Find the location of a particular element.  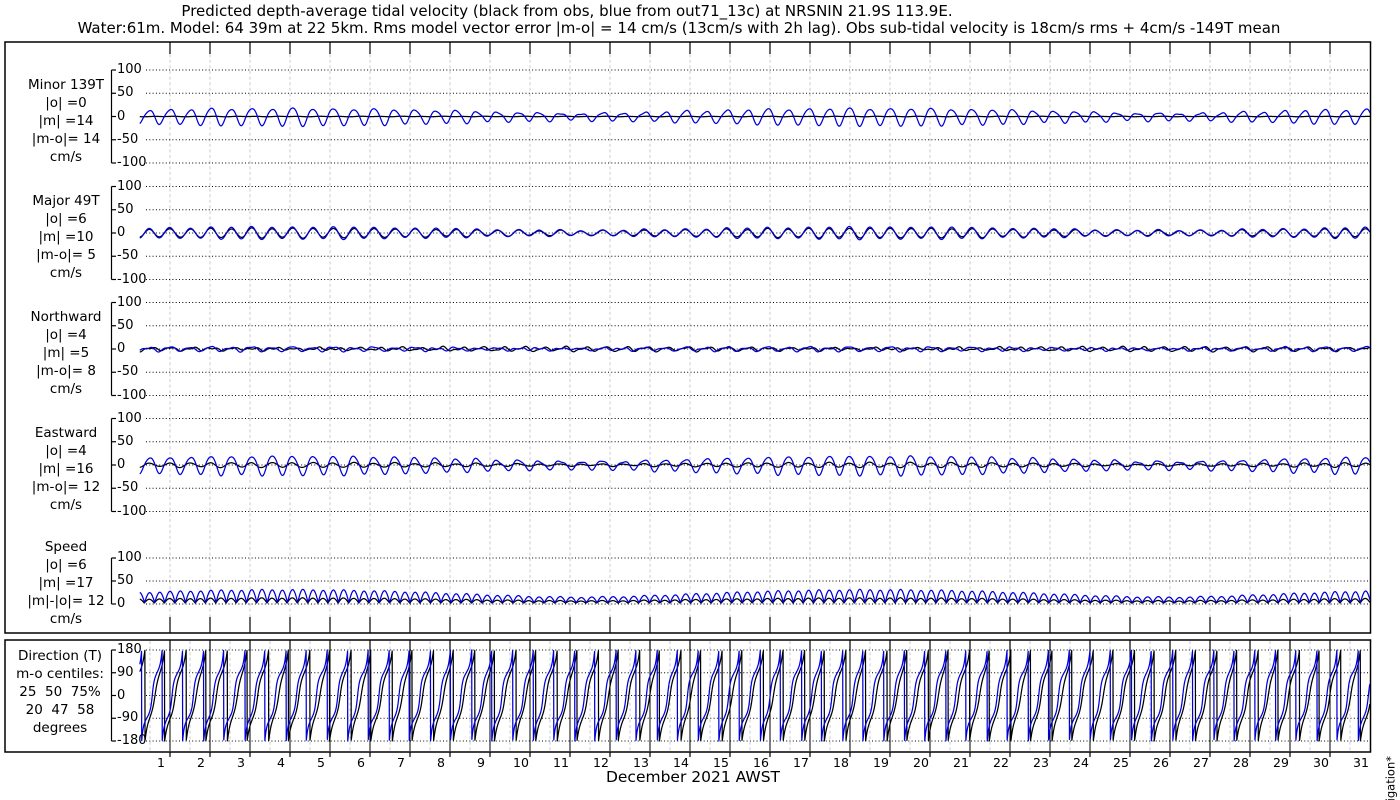

panel-label-line: |m| =14 is located at coordinates (66, 120).